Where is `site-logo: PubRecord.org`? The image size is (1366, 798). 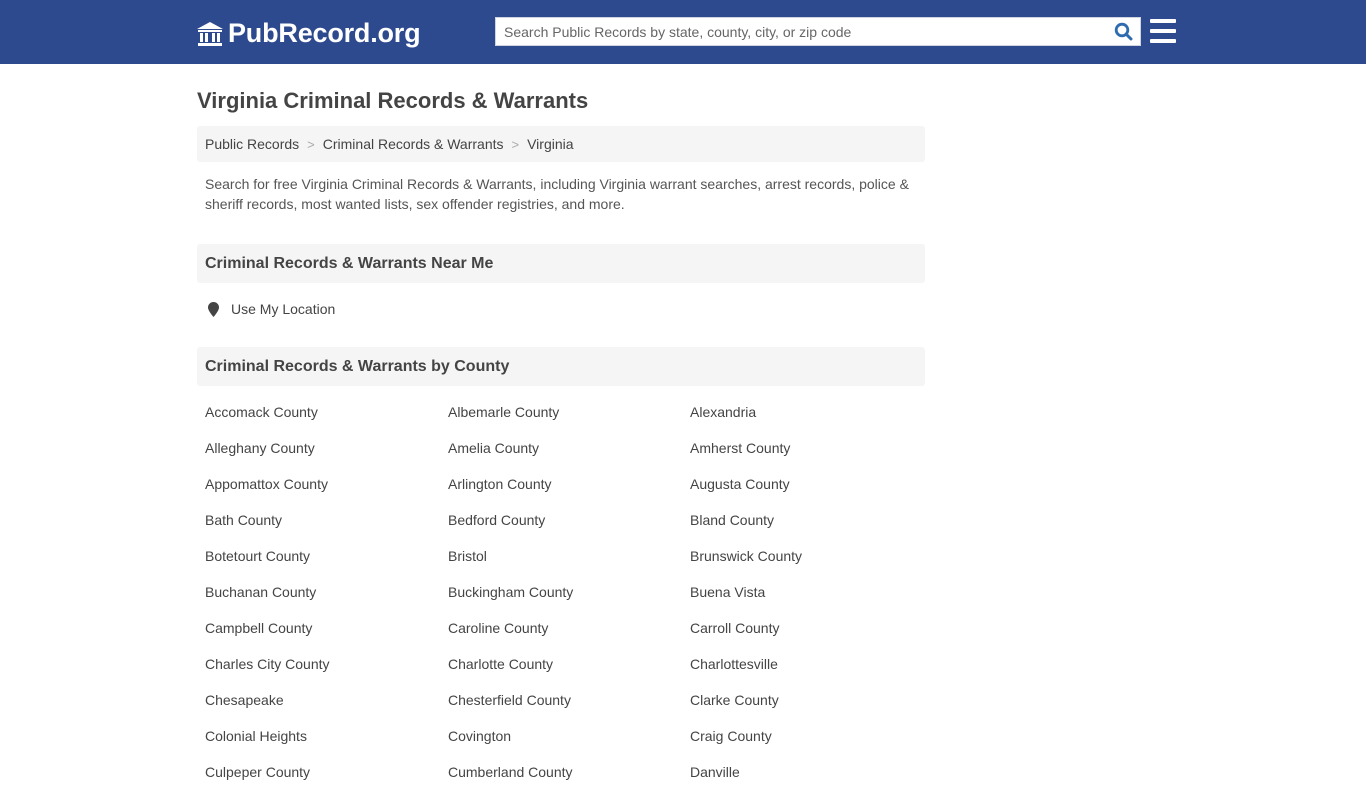
site-logo: PubRecord.org is located at coordinates (308, 33).